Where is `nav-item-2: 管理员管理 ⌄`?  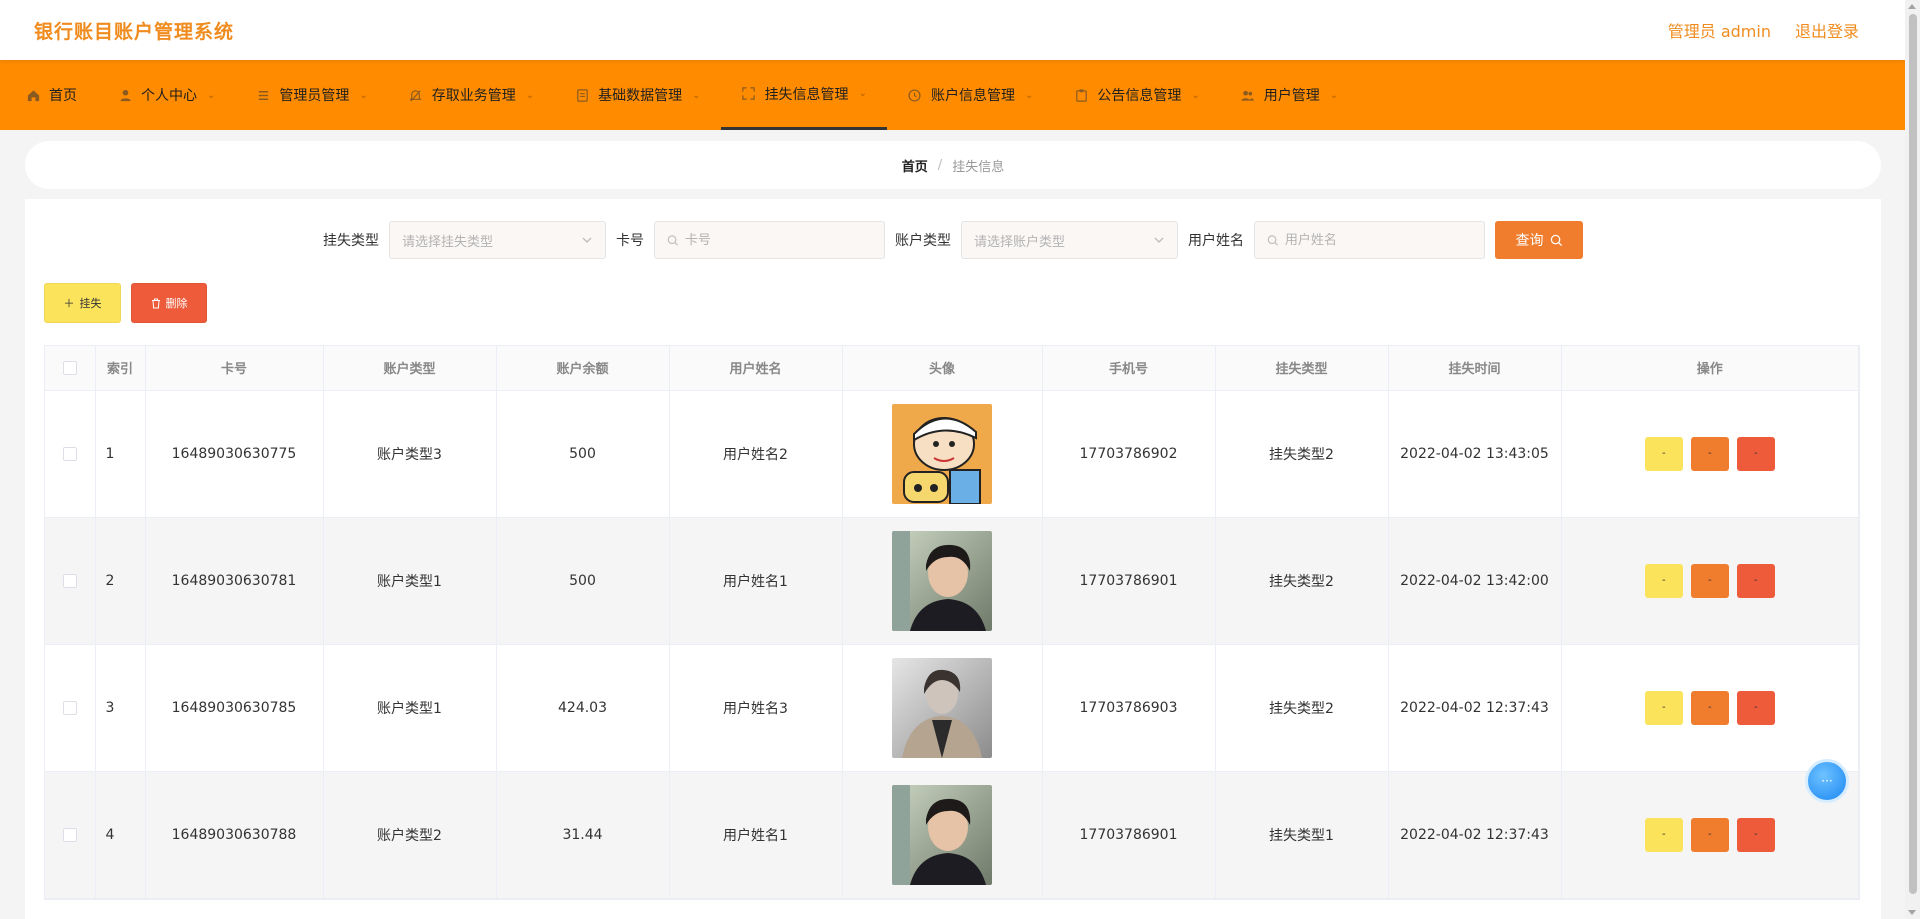 nav-item-2: 管理员管理 ⌄ is located at coordinates (311, 95).